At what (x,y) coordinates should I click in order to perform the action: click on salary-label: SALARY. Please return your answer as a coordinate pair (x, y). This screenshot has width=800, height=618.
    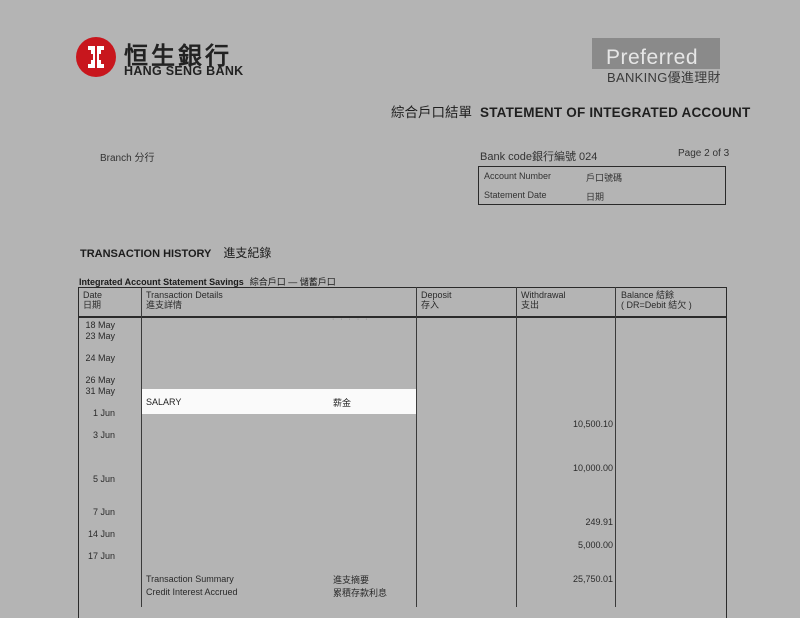
    Looking at the image, I should click on (164, 402).